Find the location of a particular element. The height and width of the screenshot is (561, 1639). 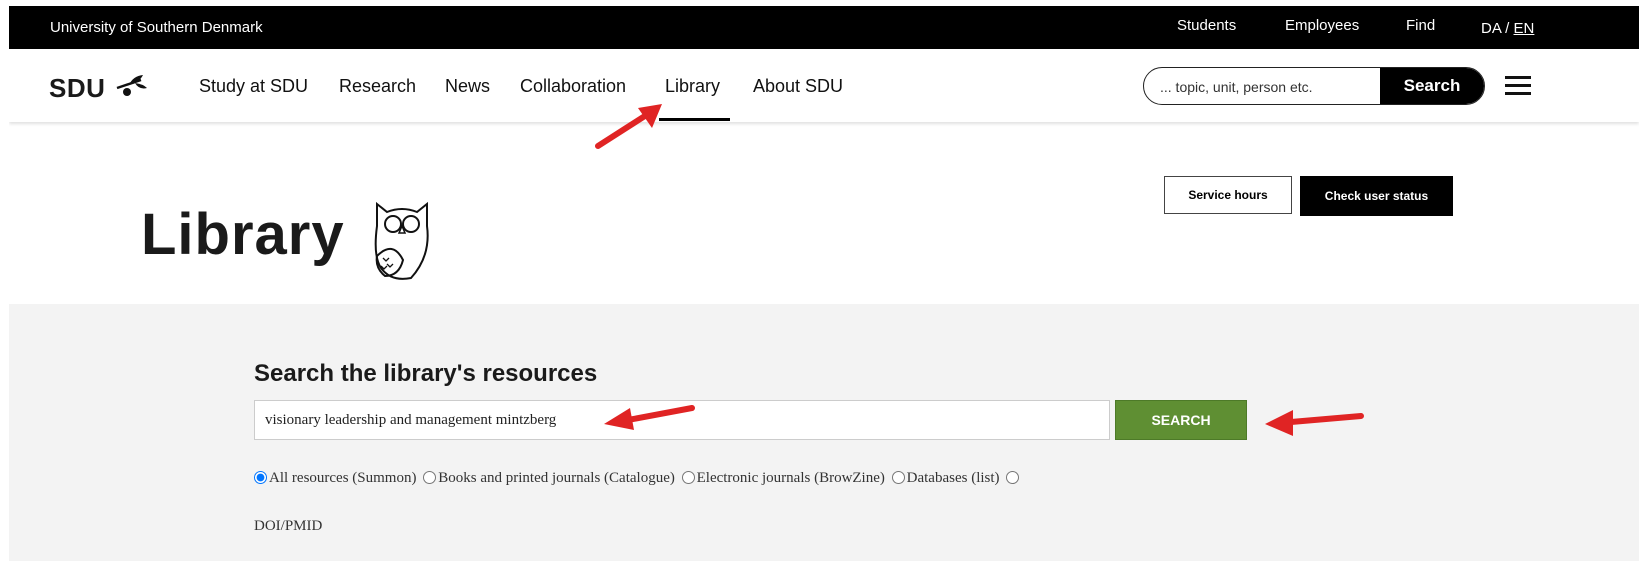

leaf-logo-icon is located at coordinates (131, 85).